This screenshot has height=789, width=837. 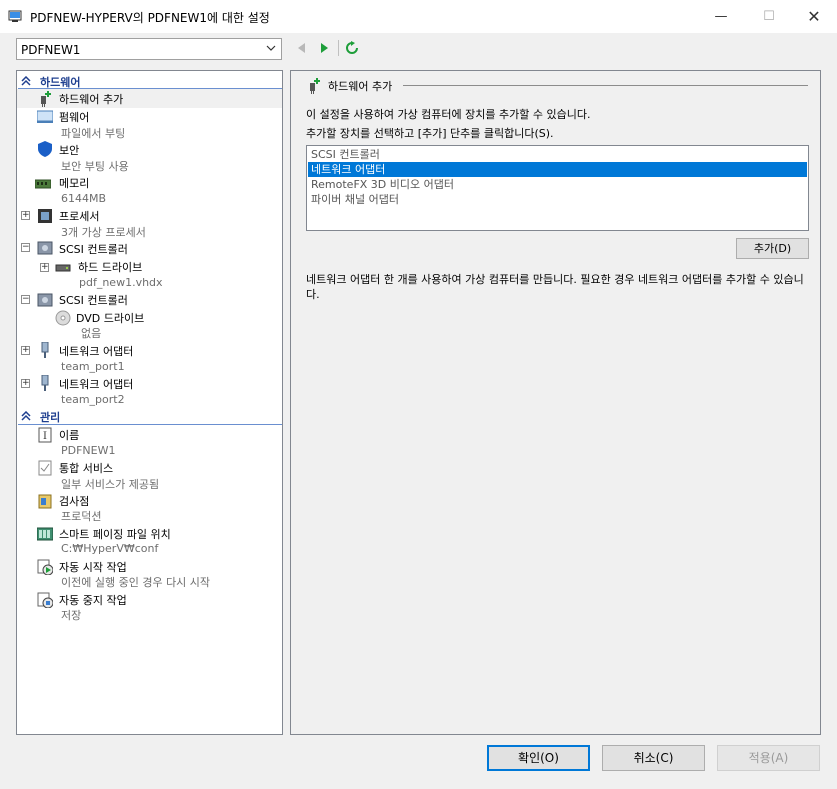 I want to click on tree-item-auto-stop: 자동 중지 작업 저장, so click(x=149, y=607).